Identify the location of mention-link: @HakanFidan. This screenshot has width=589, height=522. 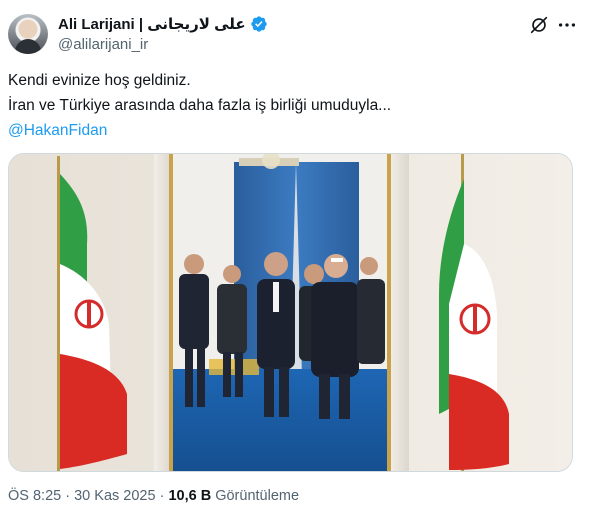
(294, 130).